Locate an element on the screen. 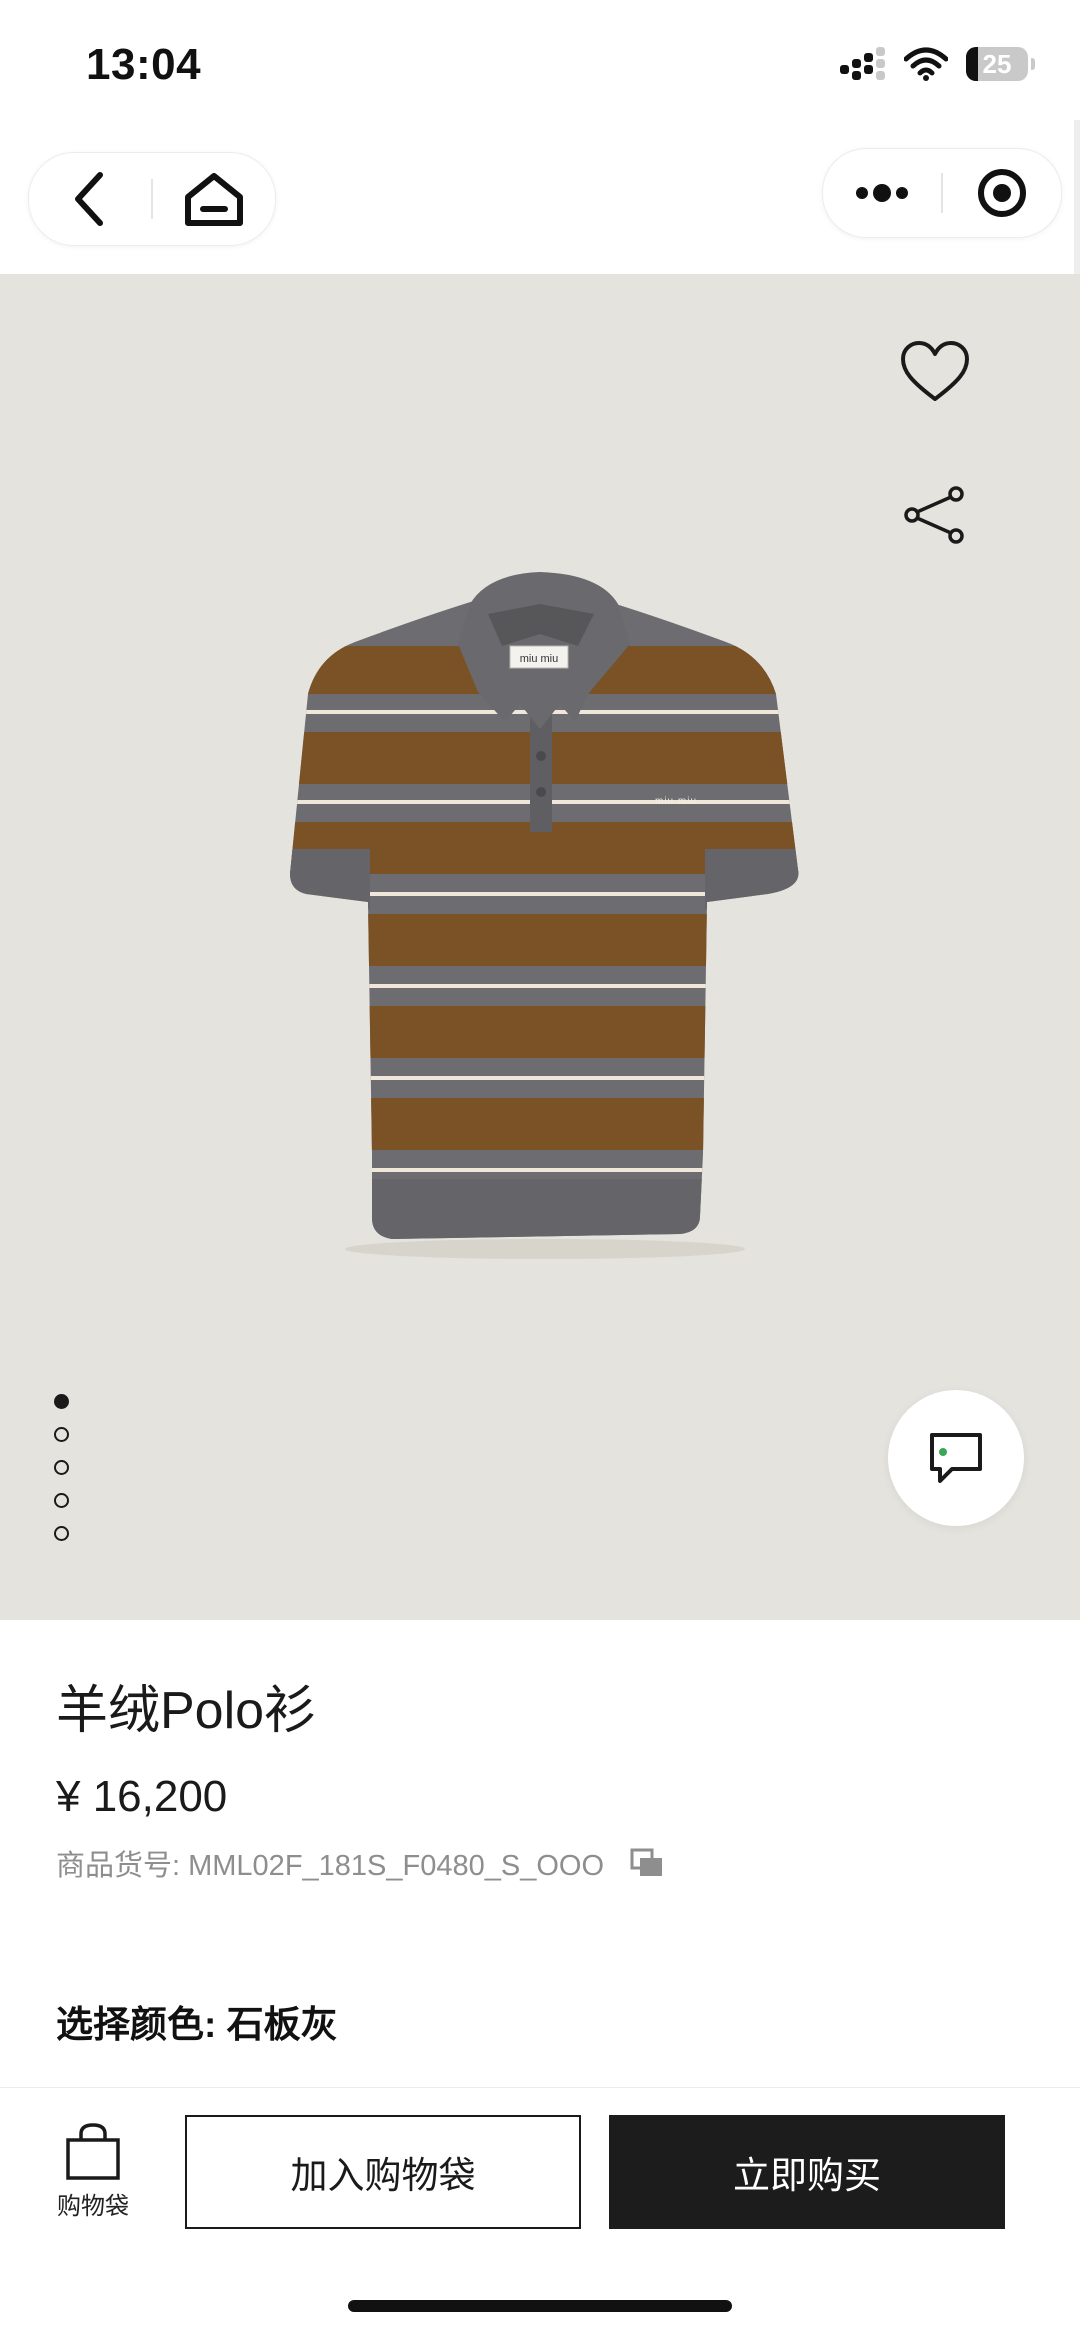  product-sku: 商品货号: MML02F_181S_F0480_S_OOO is located at coordinates (360, 1863).